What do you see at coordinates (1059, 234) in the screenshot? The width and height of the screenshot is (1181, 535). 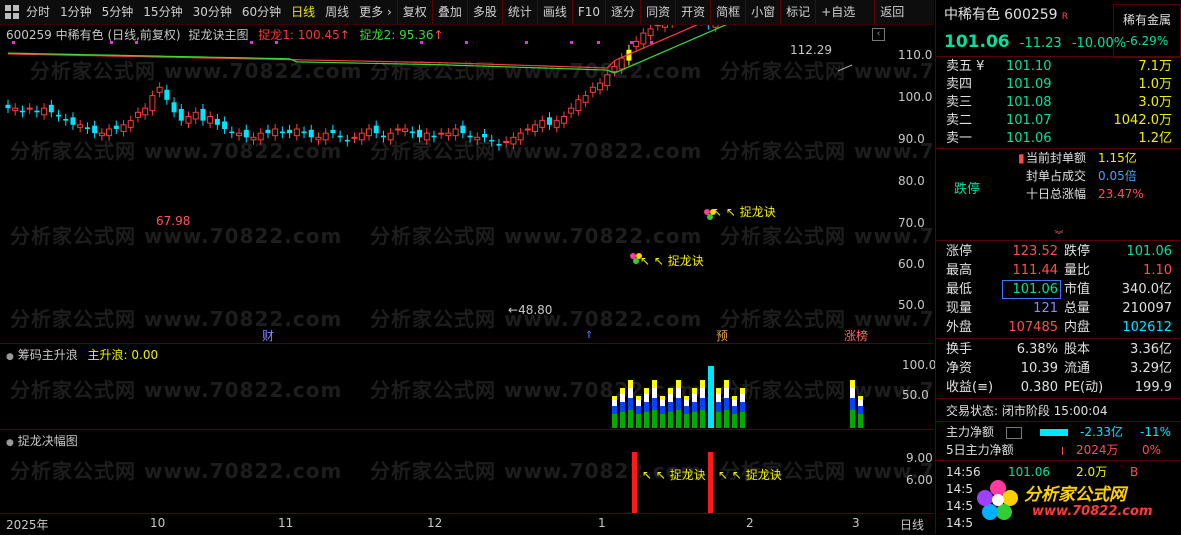 I see `expand-chevron-icon: ︾` at bounding box center [1059, 234].